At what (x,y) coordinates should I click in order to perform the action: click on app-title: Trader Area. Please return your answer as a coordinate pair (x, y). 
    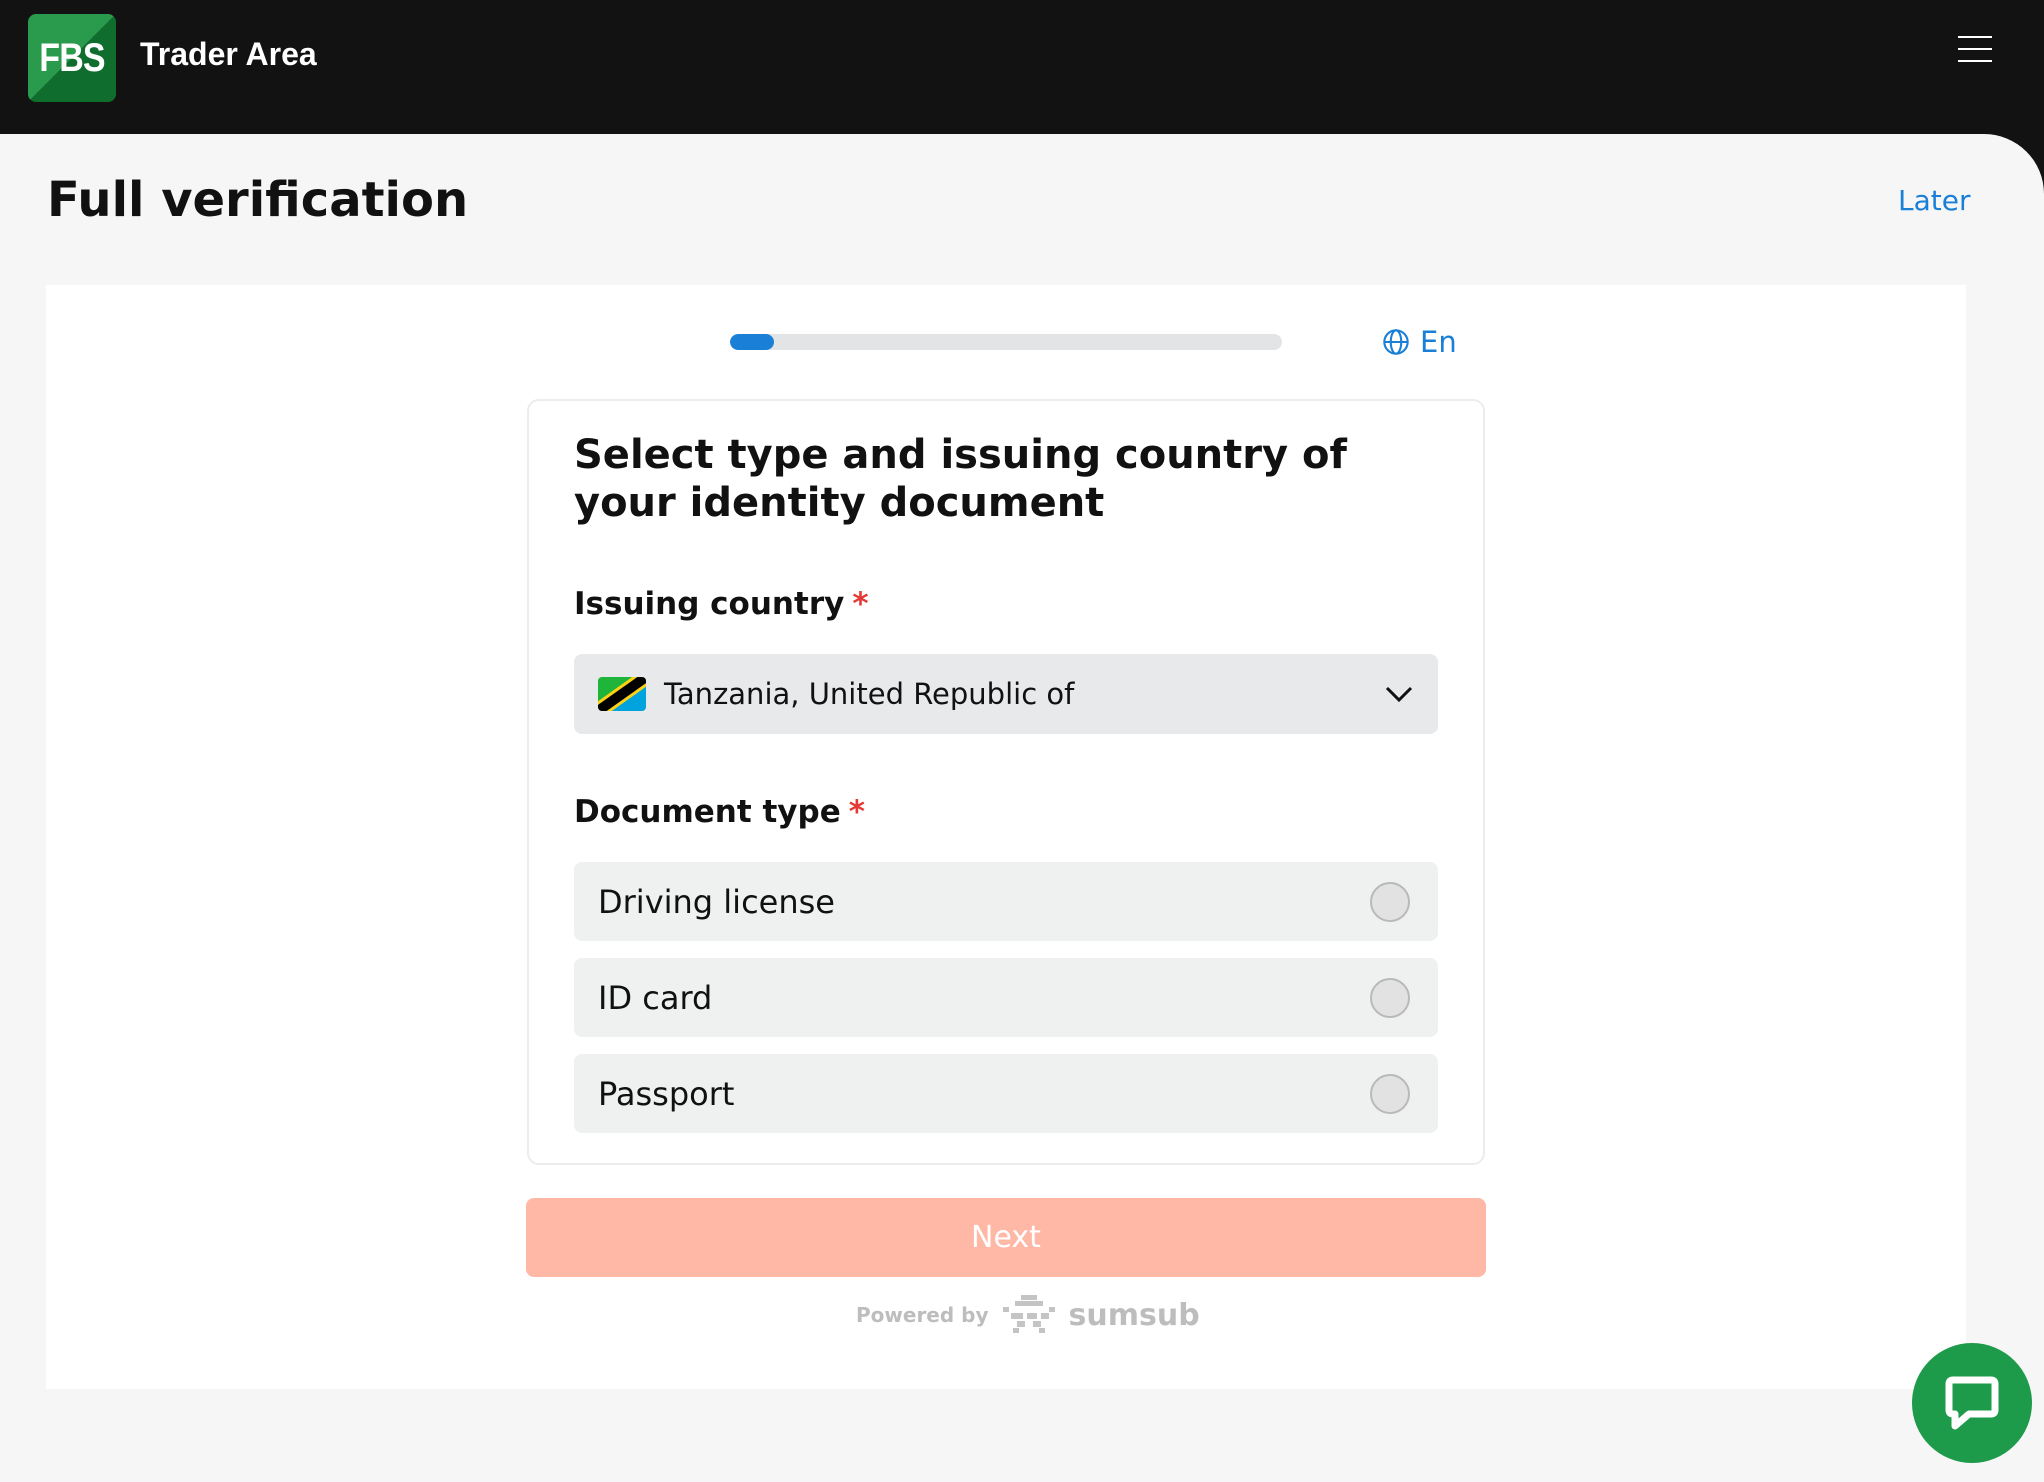
    Looking at the image, I should click on (228, 54).